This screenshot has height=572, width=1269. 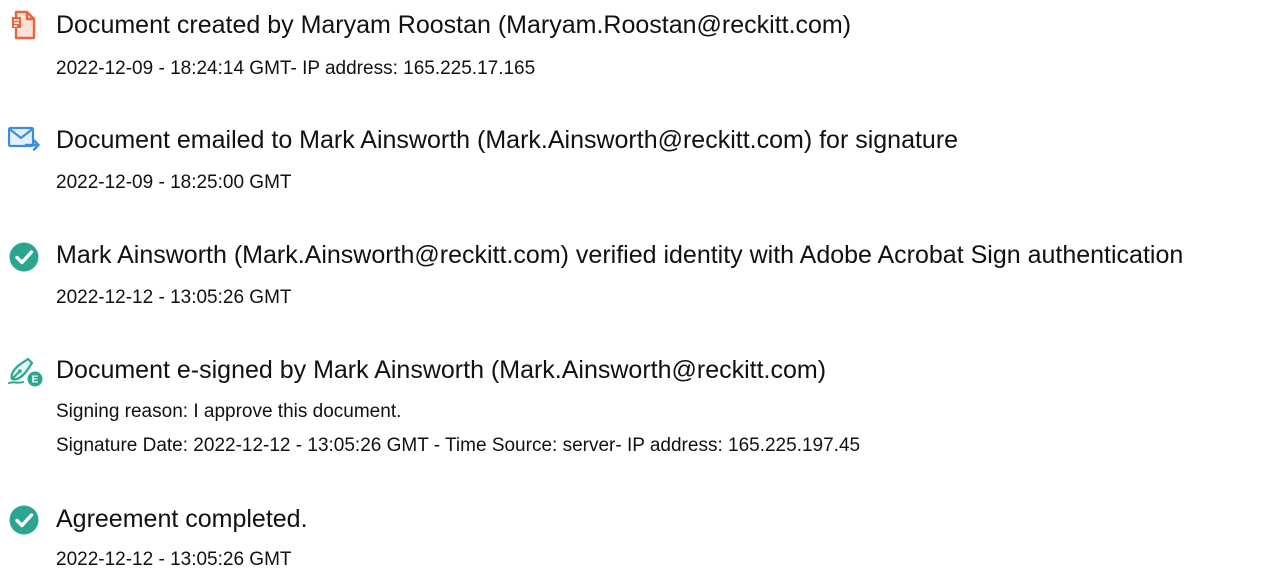 I want to click on event-title: Agreement completed., so click(x=182, y=519).